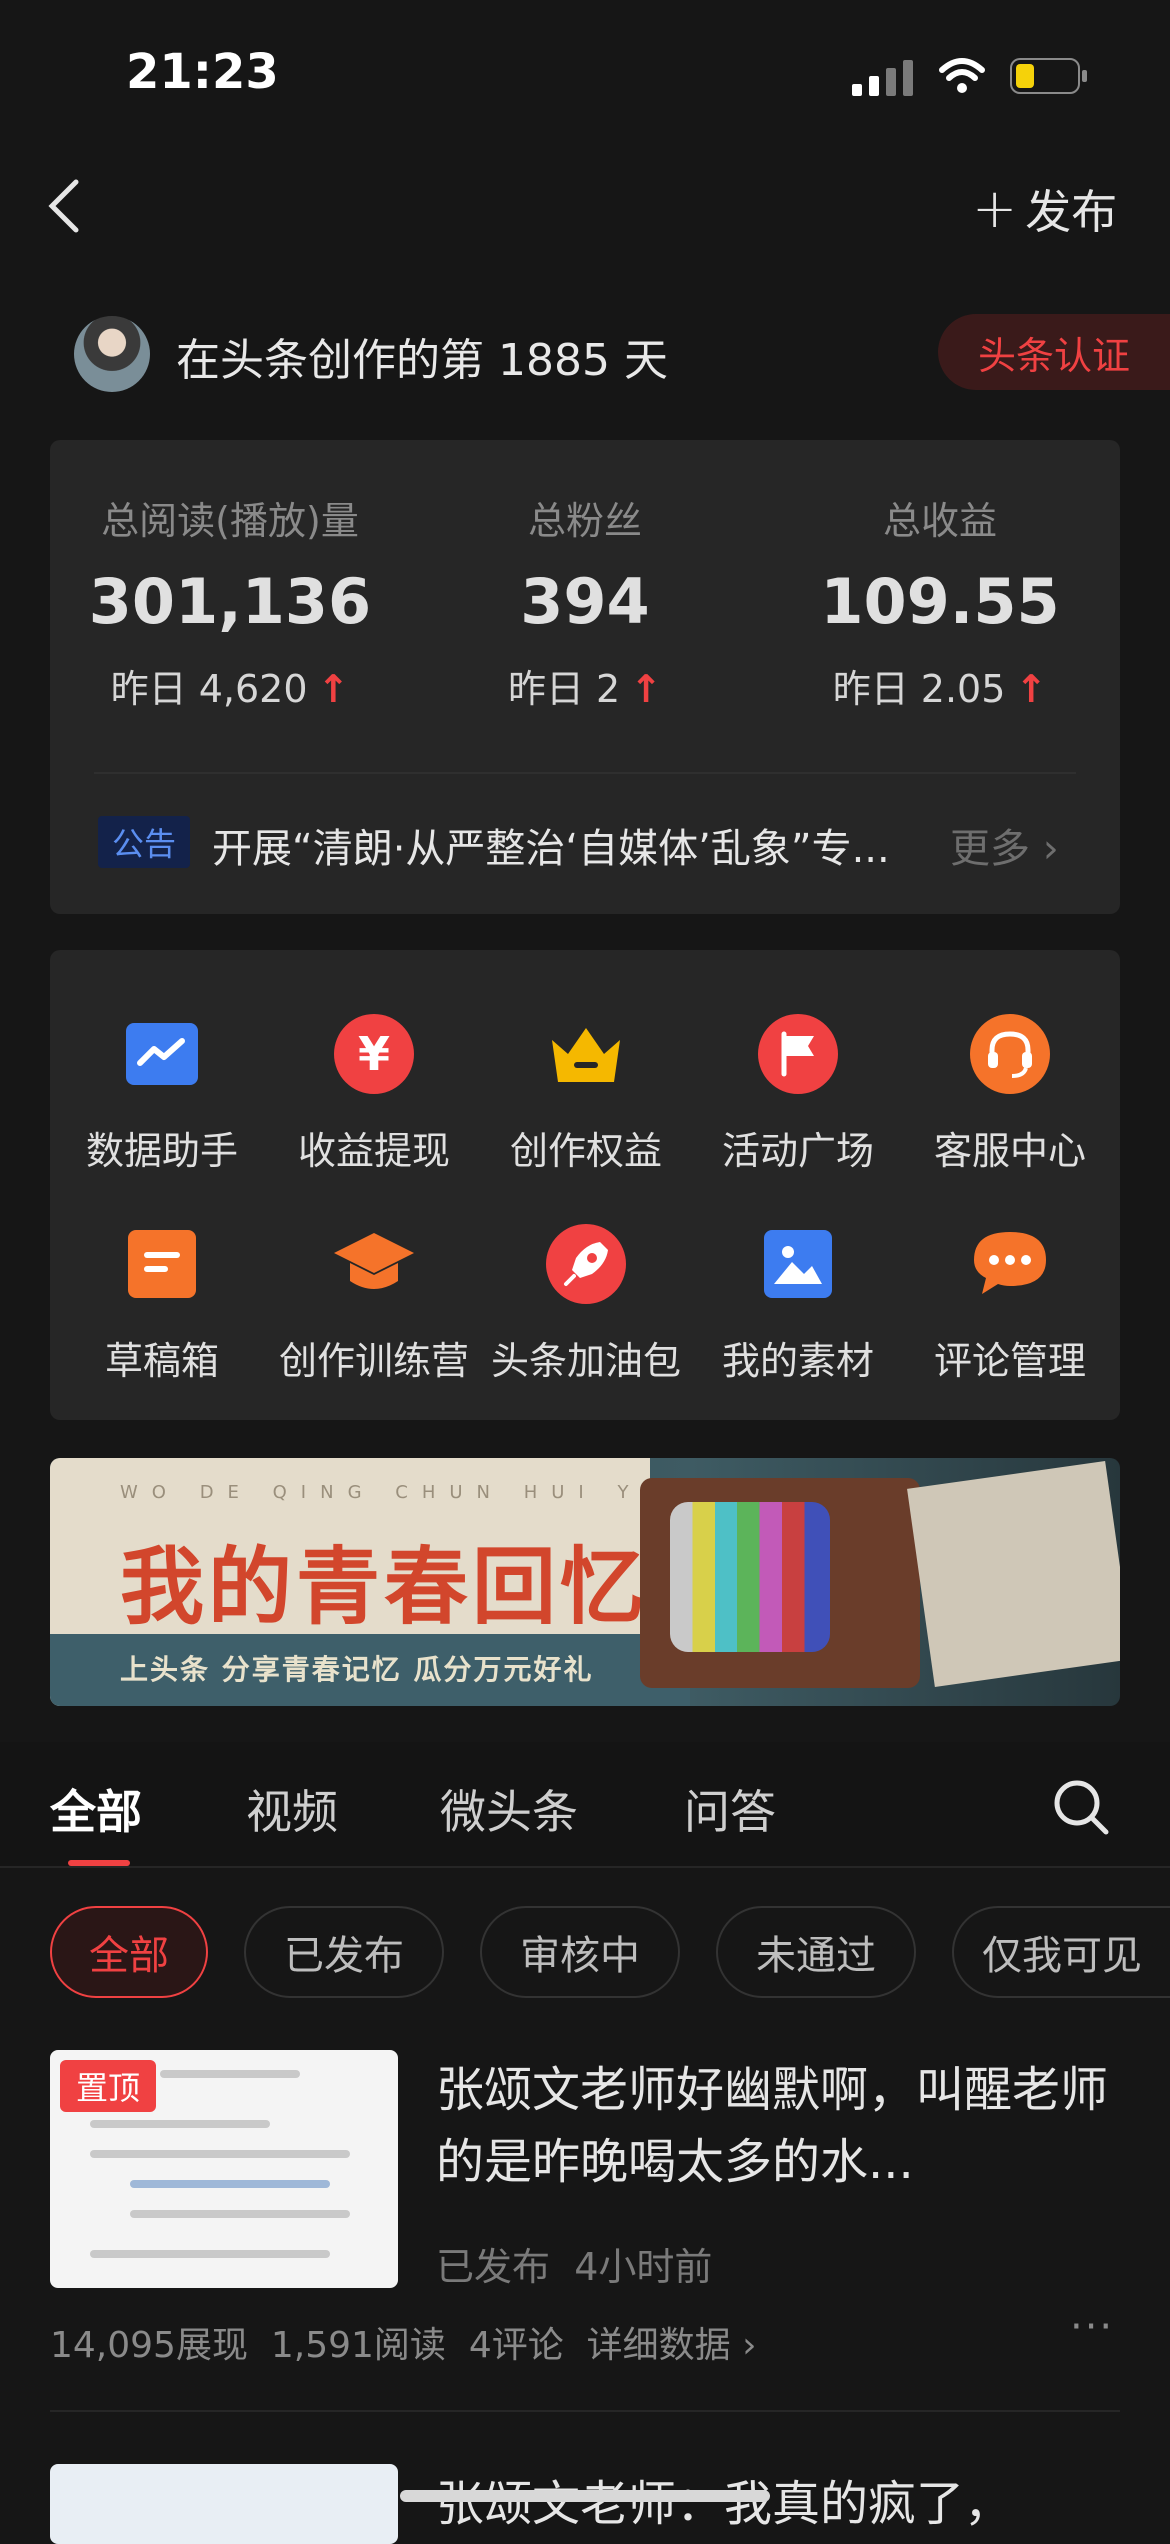 The height and width of the screenshot is (2544, 1170). Describe the element at coordinates (230, 521) in the screenshot. I see `stat-label: 总阅读(播放)量` at that location.